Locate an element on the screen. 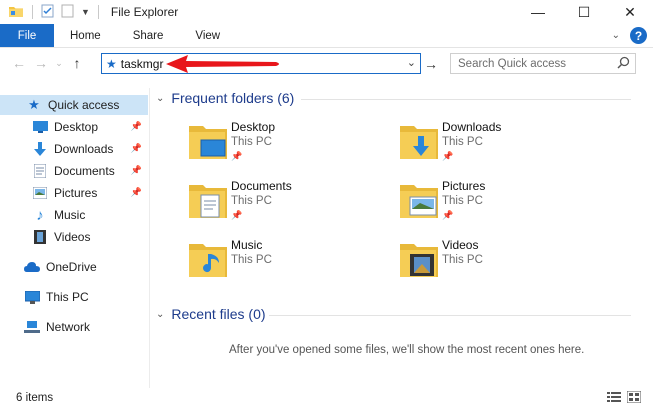  forward-arrow-icon: → is located at coordinates (41, 63).